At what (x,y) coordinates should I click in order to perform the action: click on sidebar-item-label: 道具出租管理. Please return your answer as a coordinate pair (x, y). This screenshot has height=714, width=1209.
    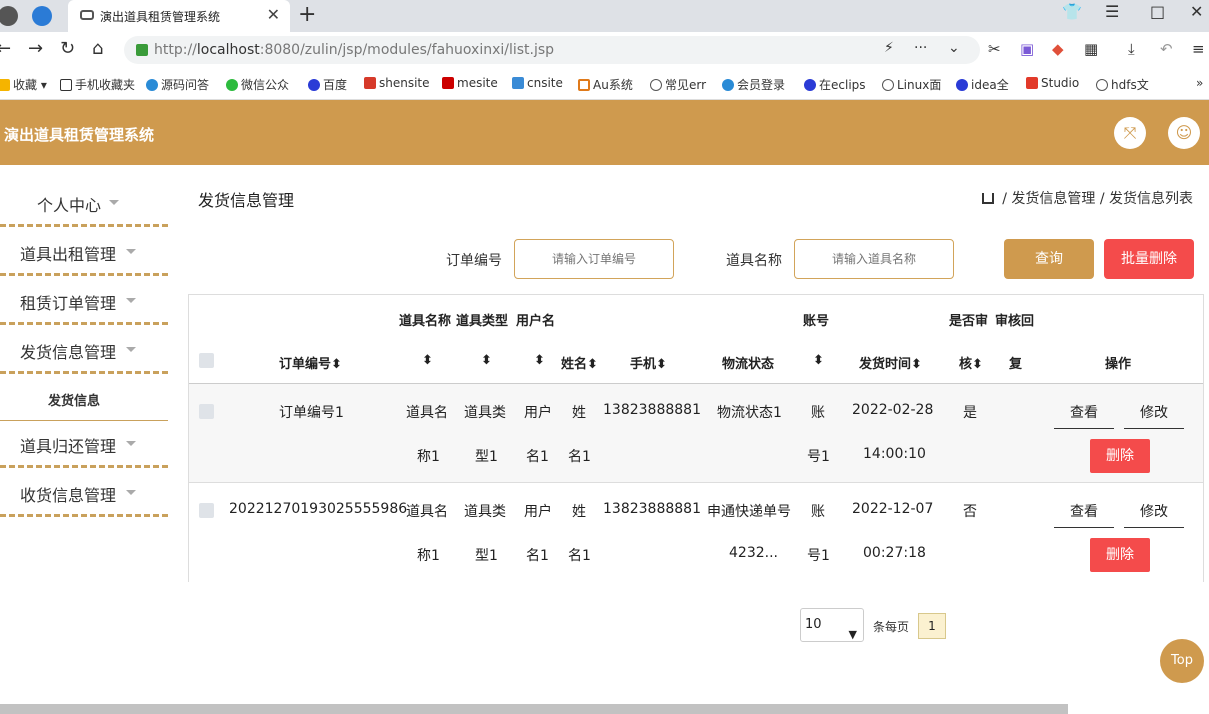
    Looking at the image, I should click on (68, 254).